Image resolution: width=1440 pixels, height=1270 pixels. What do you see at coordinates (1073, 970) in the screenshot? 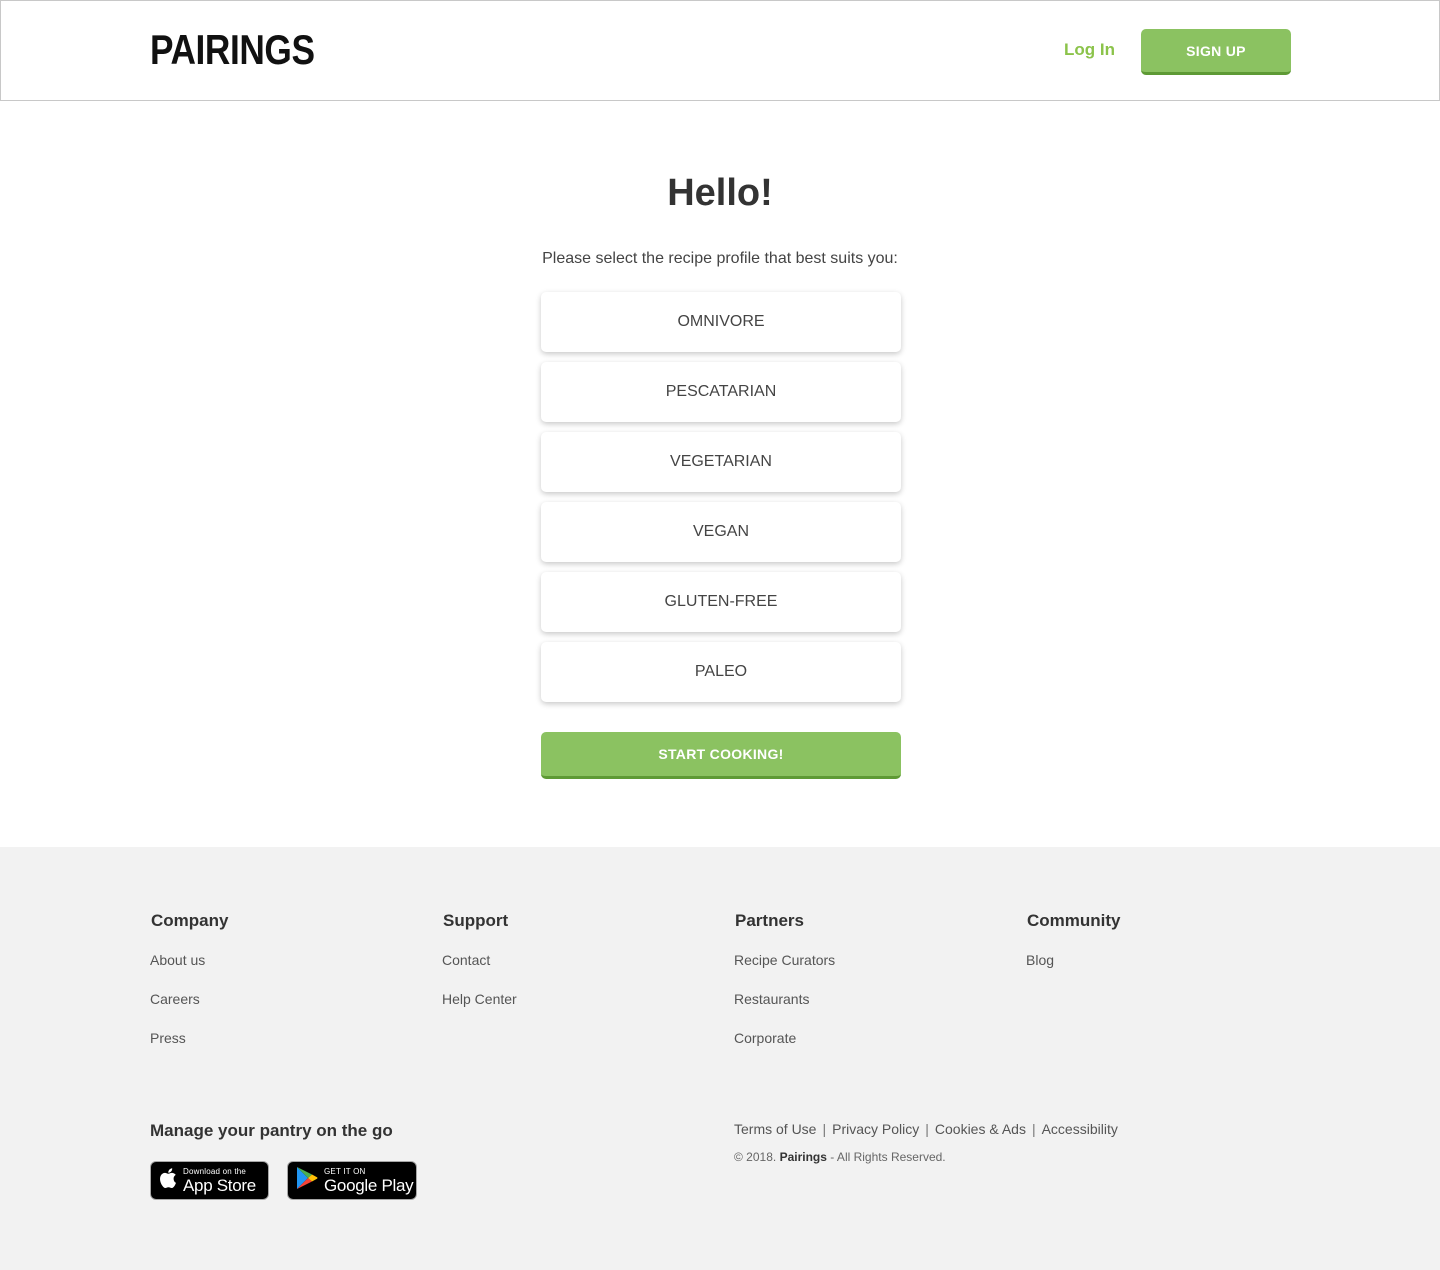
I see `footer-link-blog: Blog` at bounding box center [1073, 970].